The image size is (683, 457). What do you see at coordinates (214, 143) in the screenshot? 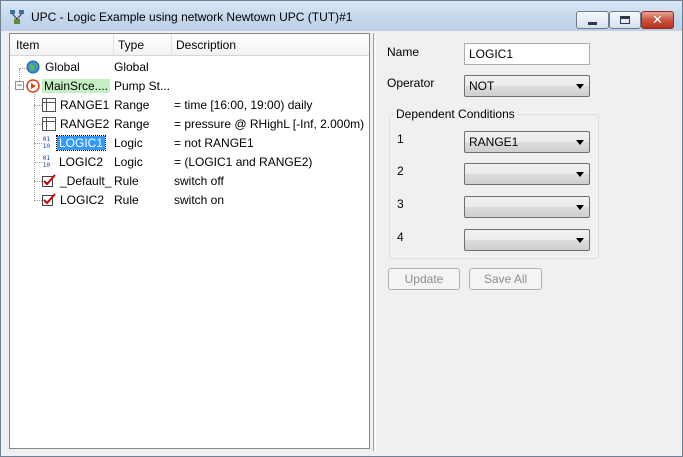
I see `tree-item-description: = not RANGE1` at bounding box center [214, 143].